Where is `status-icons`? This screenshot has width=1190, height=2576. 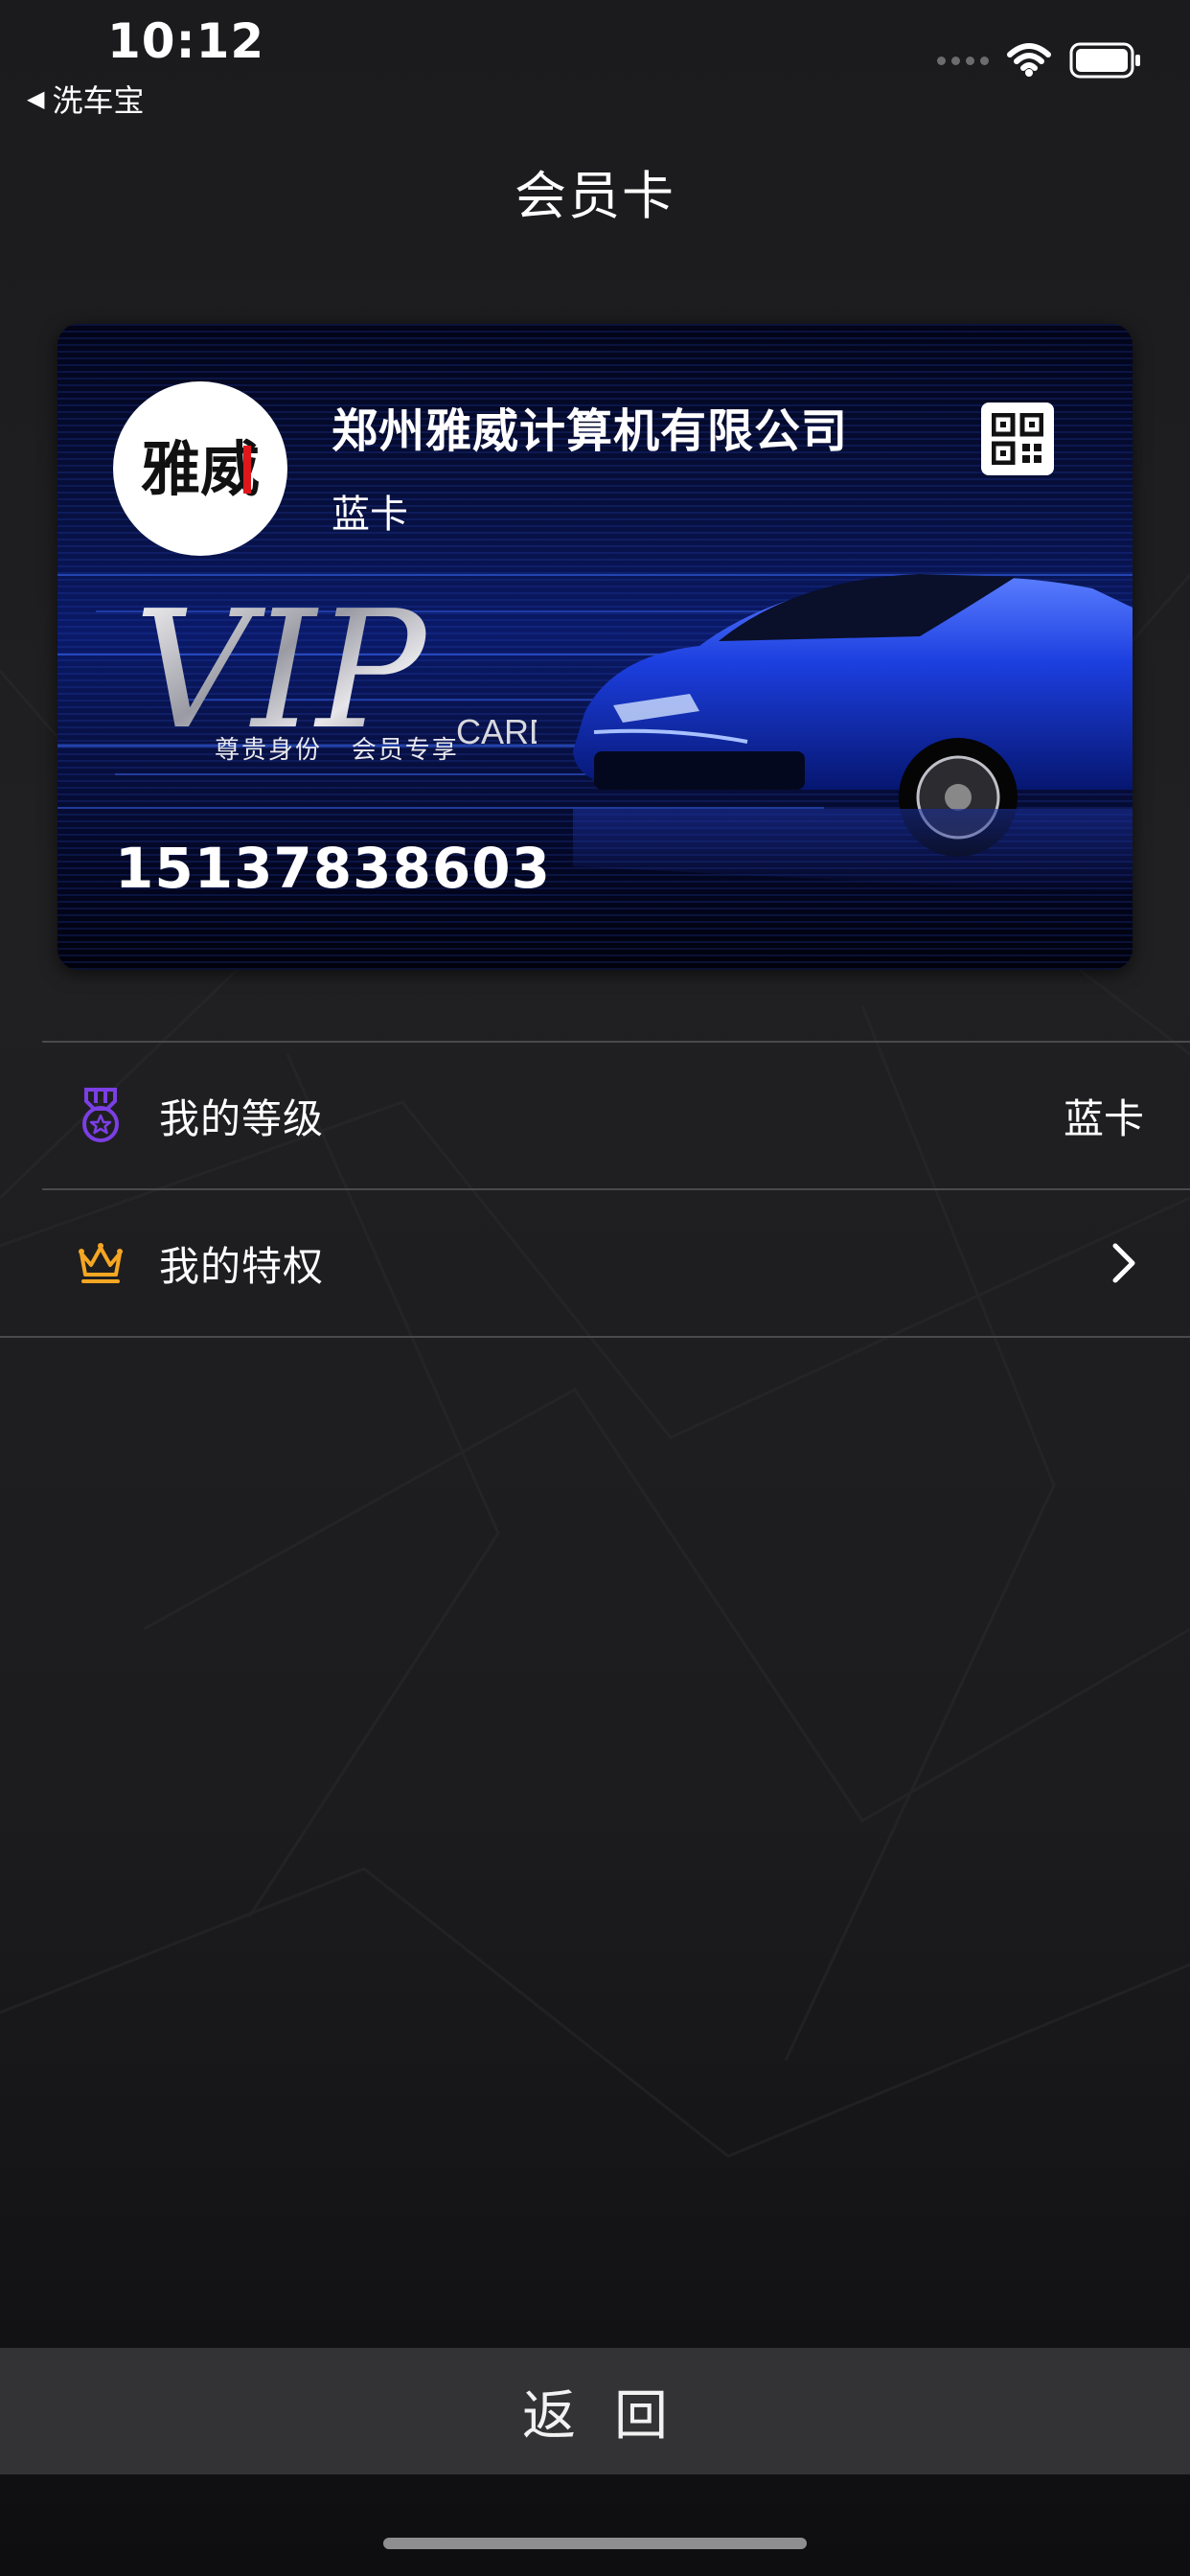
status-icons is located at coordinates (1039, 60).